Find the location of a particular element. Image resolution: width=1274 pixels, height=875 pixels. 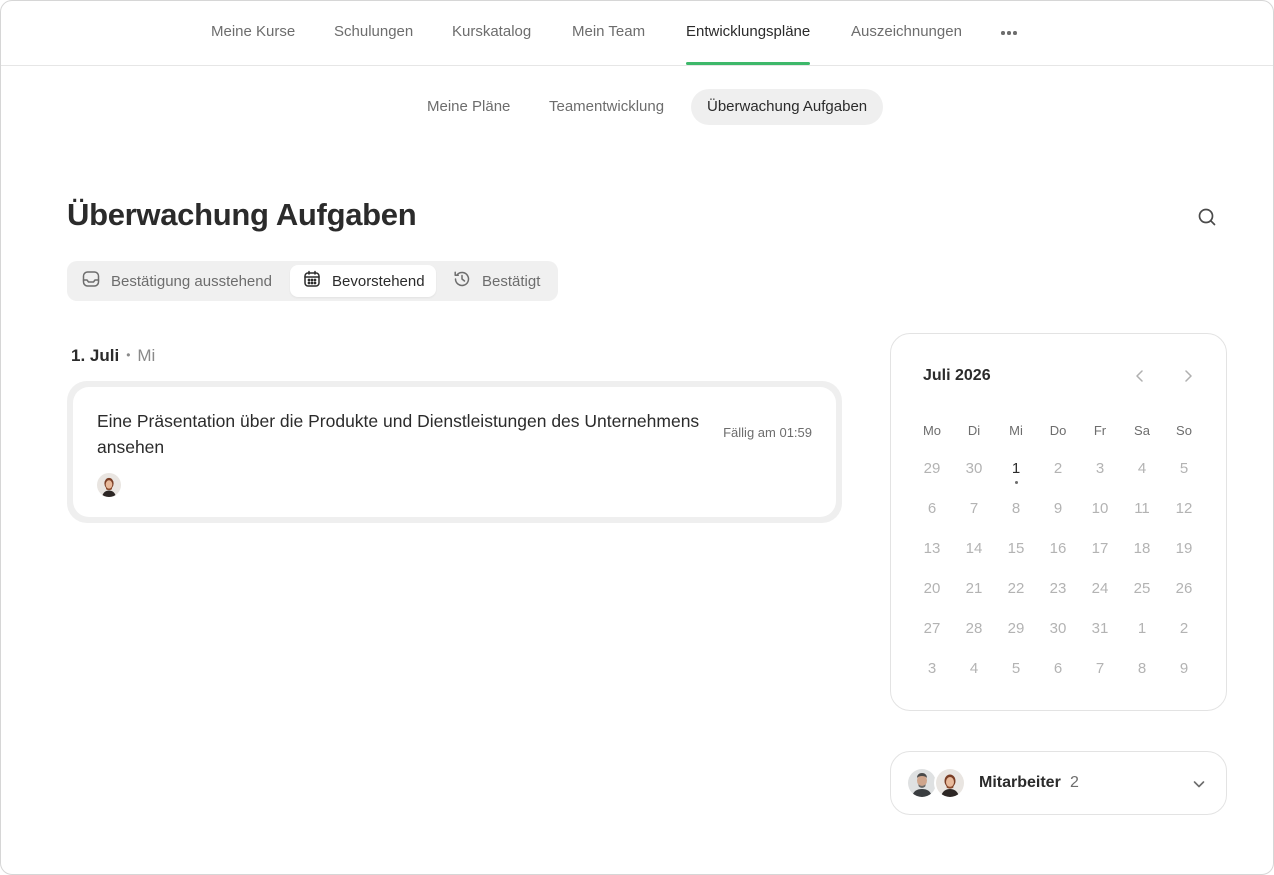

calendar-day: 26 is located at coordinates (1184, 589).